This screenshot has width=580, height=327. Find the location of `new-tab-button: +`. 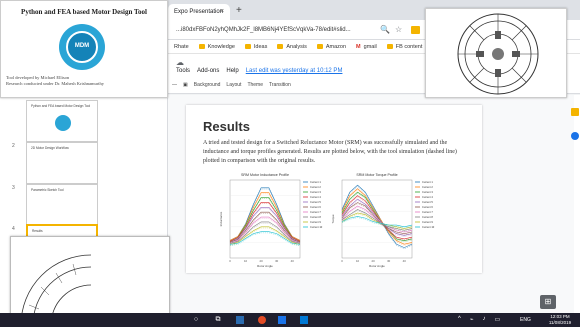

new-tab-button: + is located at coordinates (239, 11).